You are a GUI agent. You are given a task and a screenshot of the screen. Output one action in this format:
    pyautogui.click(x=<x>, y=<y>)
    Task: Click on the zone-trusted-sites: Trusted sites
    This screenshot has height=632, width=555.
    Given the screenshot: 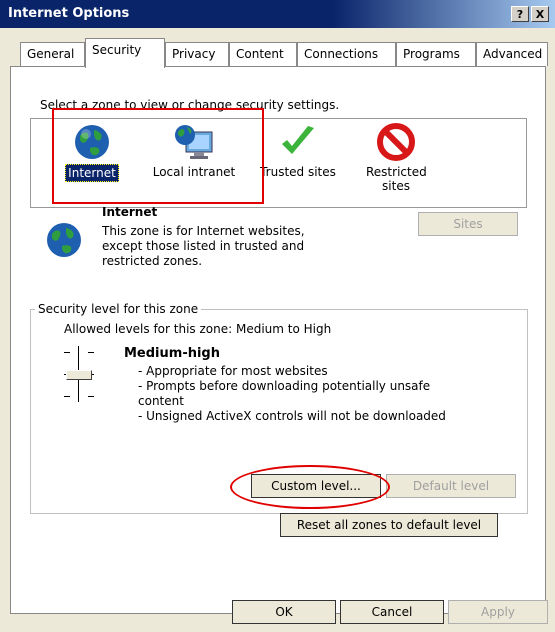 What is the action you would take?
    pyautogui.click(x=298, y=149)
    